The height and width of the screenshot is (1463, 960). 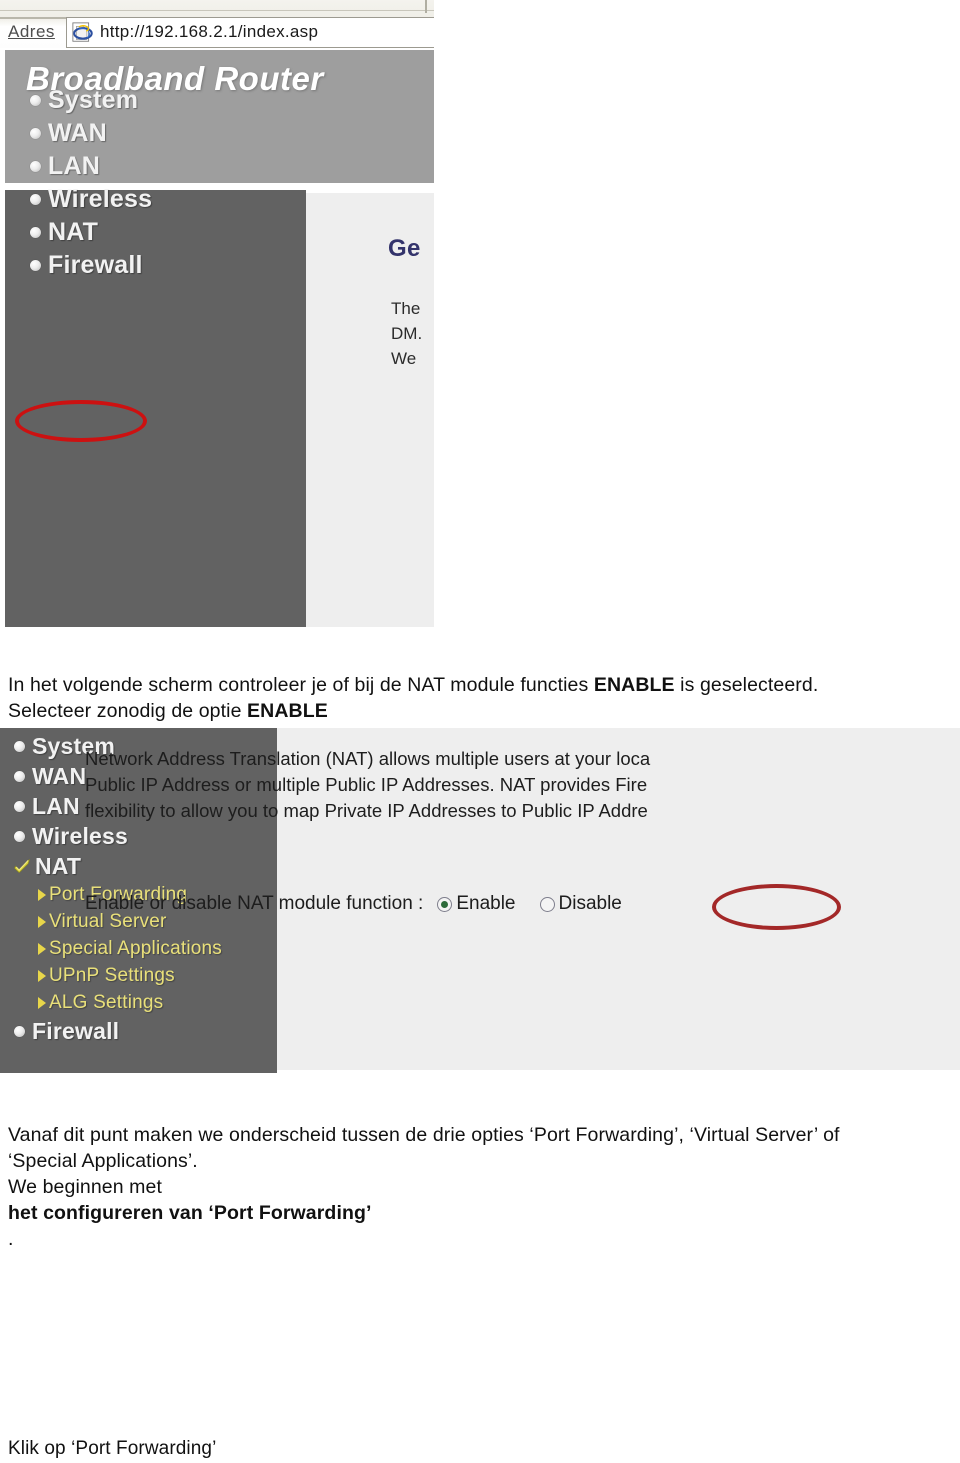 What do you see at coordinates (106, 1002) in the screenshot?
I see `sidebar-subitem-label: ALG Settings` at bounding box center [106, 1002].